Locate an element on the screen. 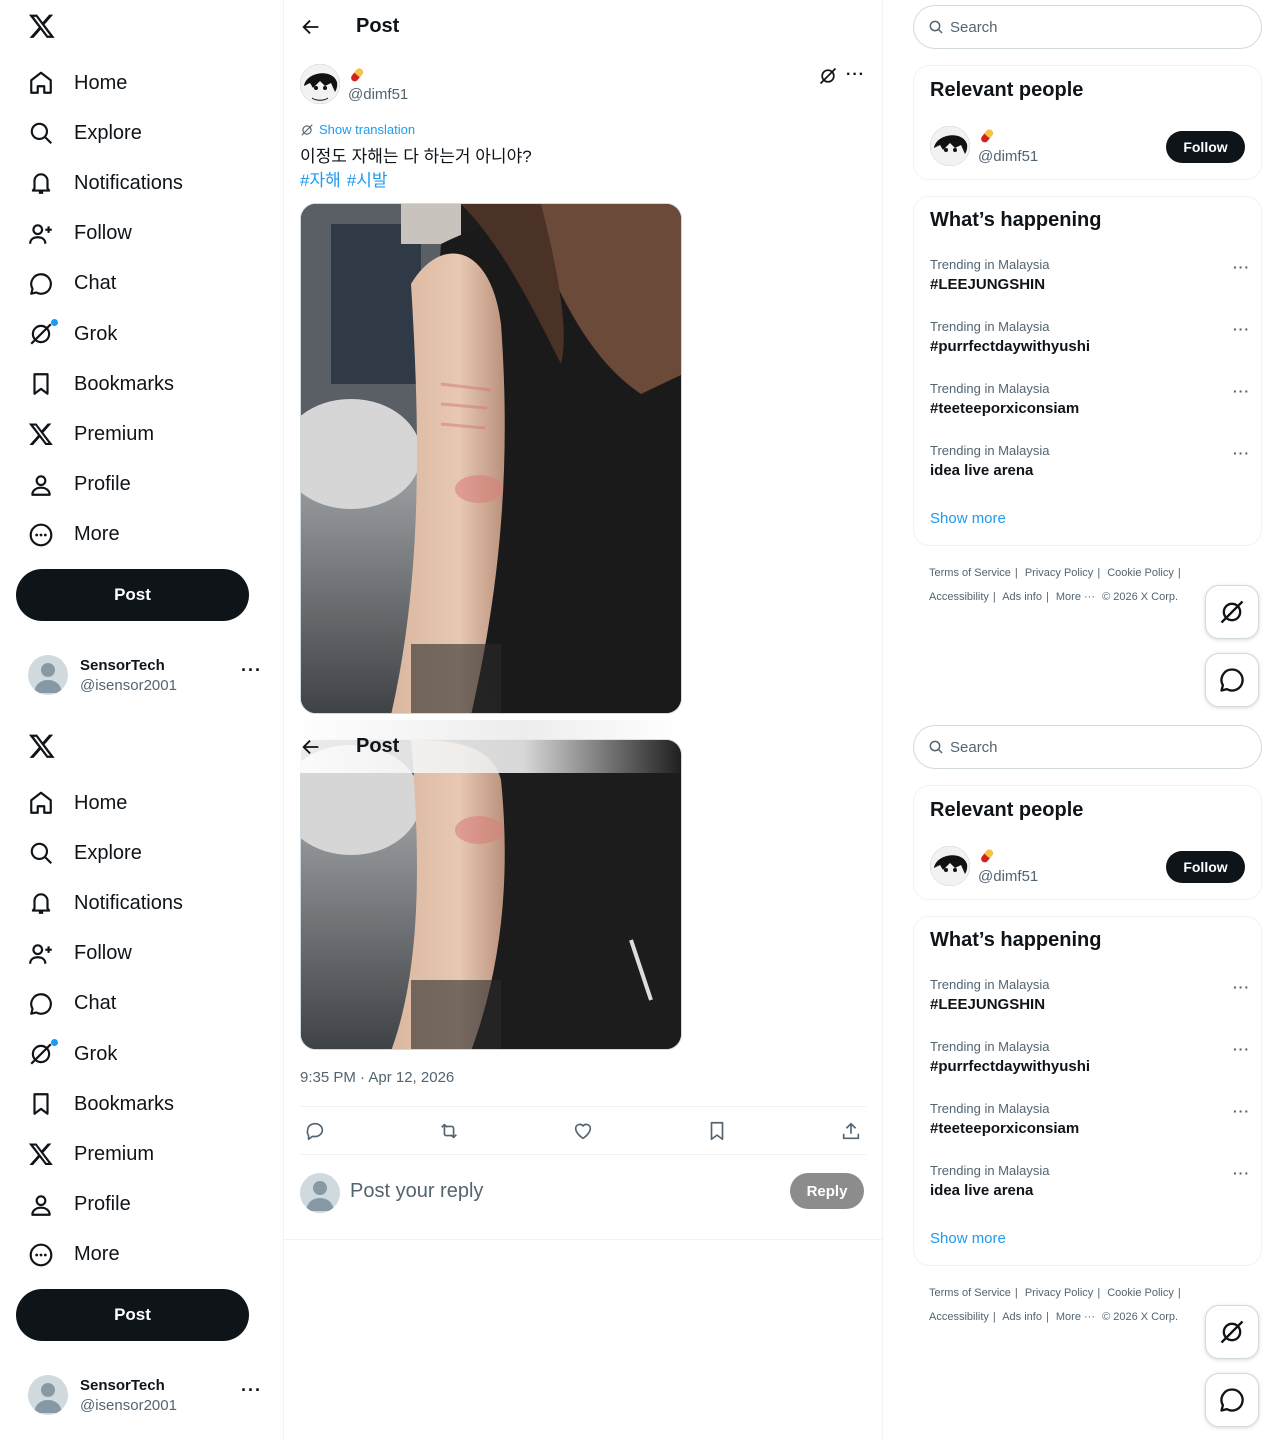 The height and width of the screenshot is (1440, 1280). trend-name: #LEEJUNGSHIN is located at coordinates (988, 1004).